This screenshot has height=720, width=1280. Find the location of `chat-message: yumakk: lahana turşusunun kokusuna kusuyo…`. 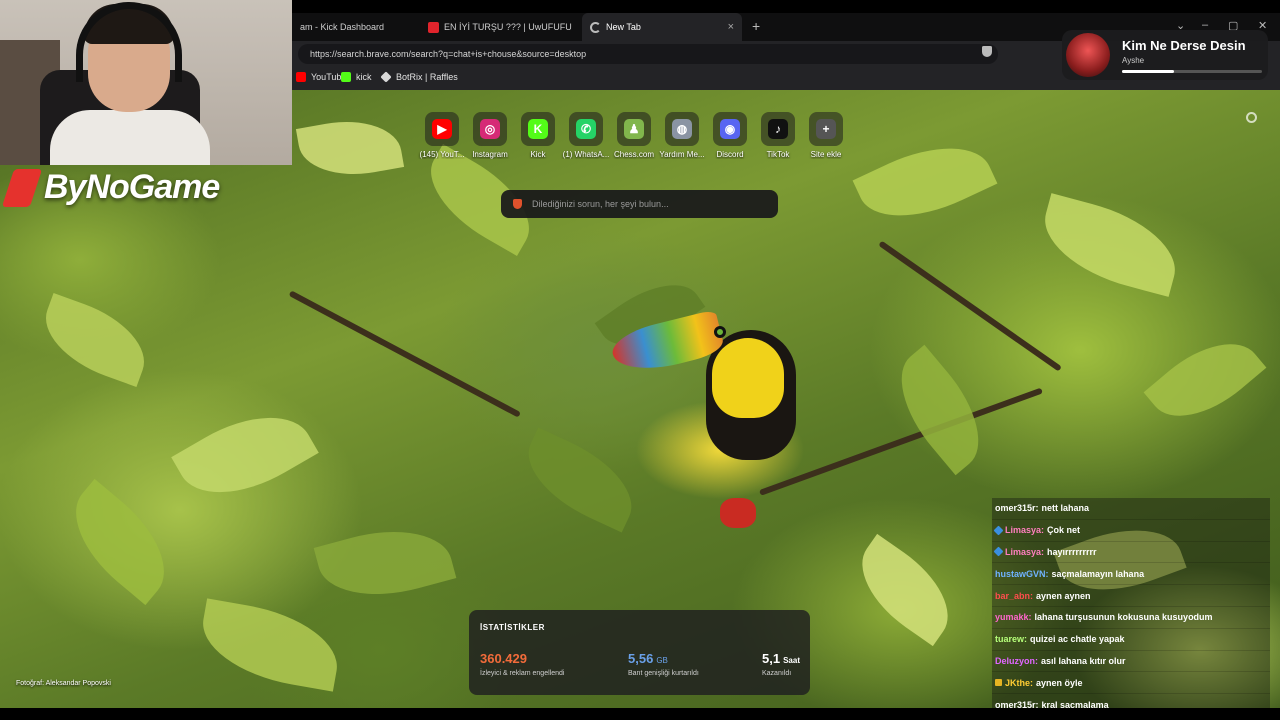

chat-message: yumakk: lahana turşusunun kokusuna kusuyo… is located at coordinates (1131, 617).